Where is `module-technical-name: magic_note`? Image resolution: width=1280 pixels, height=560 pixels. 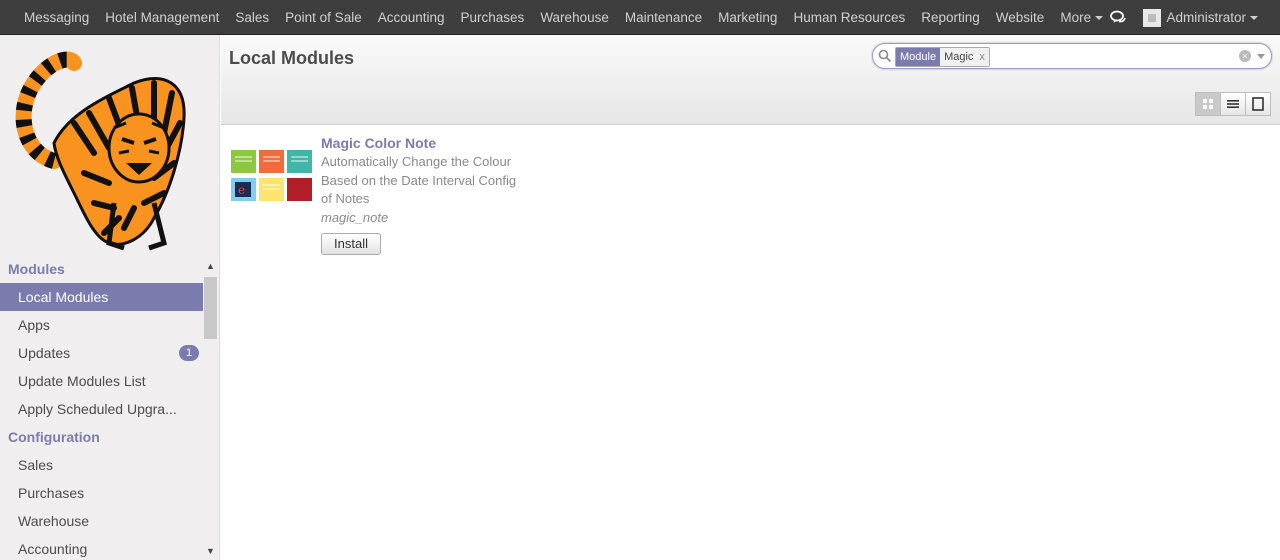
module-technical-name: magic_note is located at coordinates (355, 217).